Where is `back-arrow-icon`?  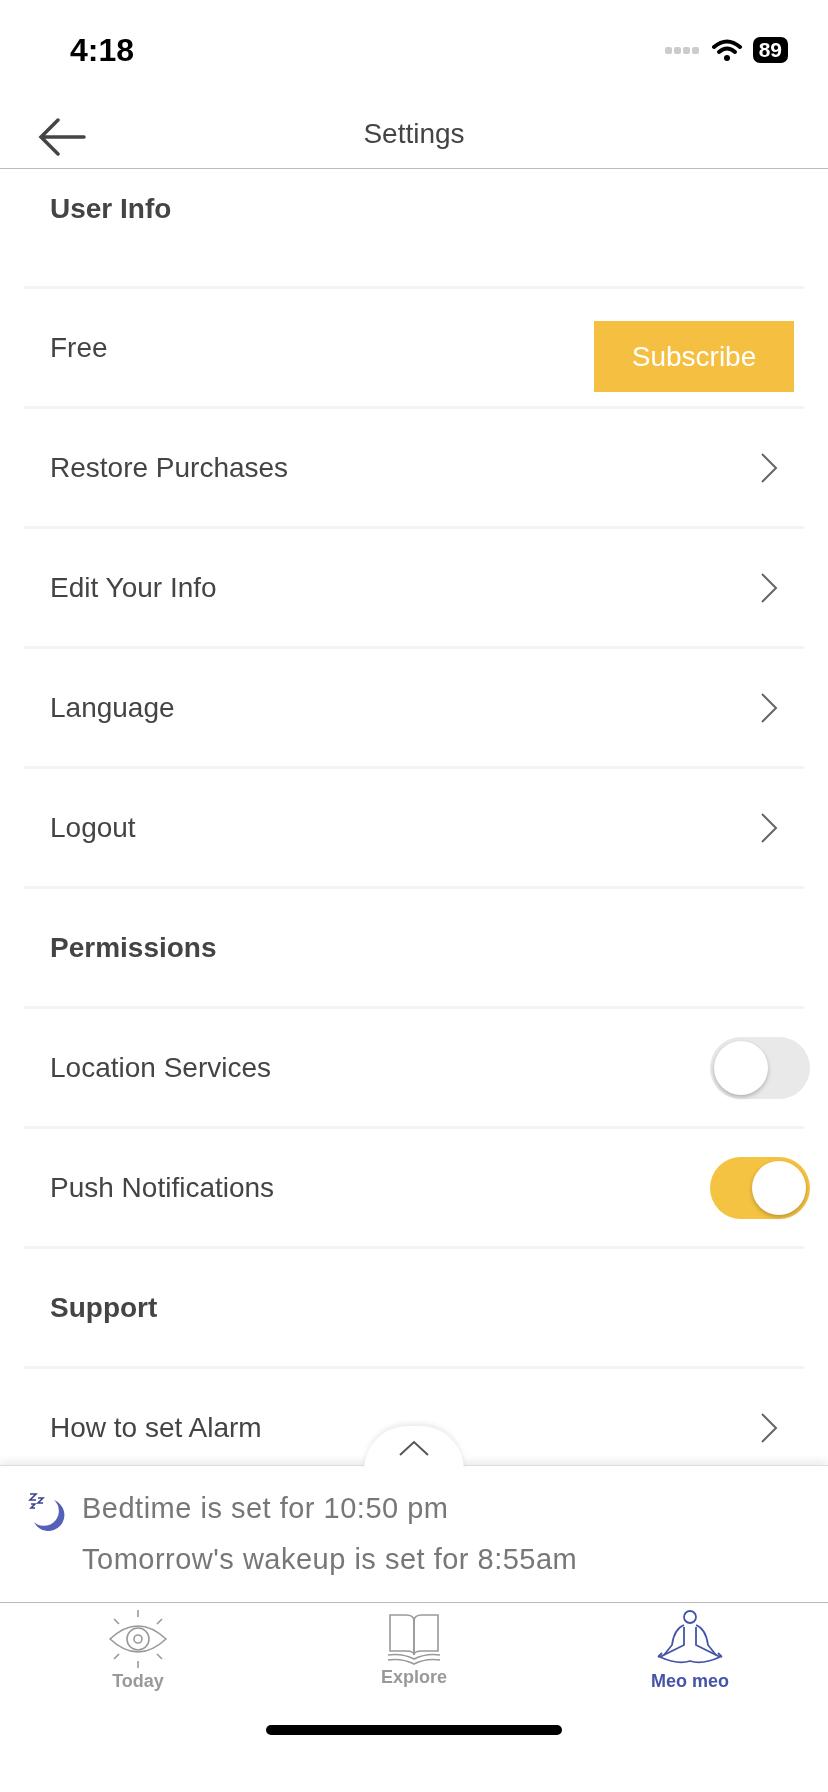 back-arrow-icon is located at coordinates (62, 137).